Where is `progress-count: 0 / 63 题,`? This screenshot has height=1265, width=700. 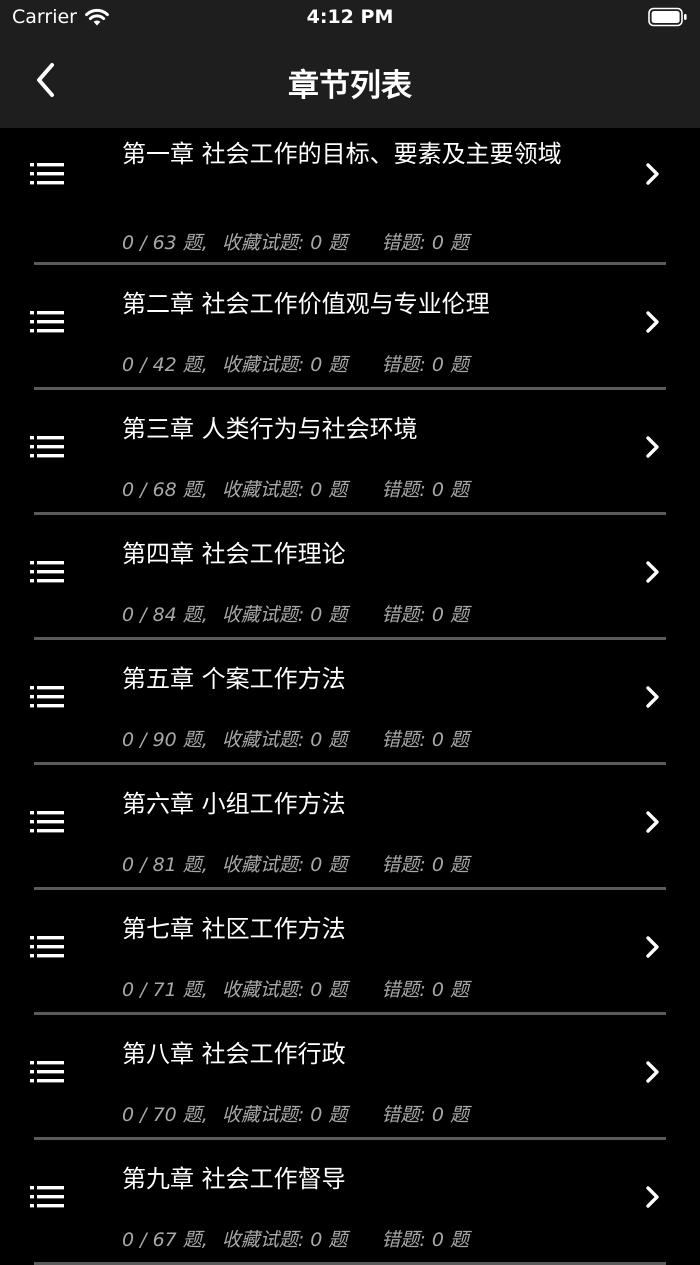
progress-count: 0 / 63 题, is located at coordinates (165, 243).